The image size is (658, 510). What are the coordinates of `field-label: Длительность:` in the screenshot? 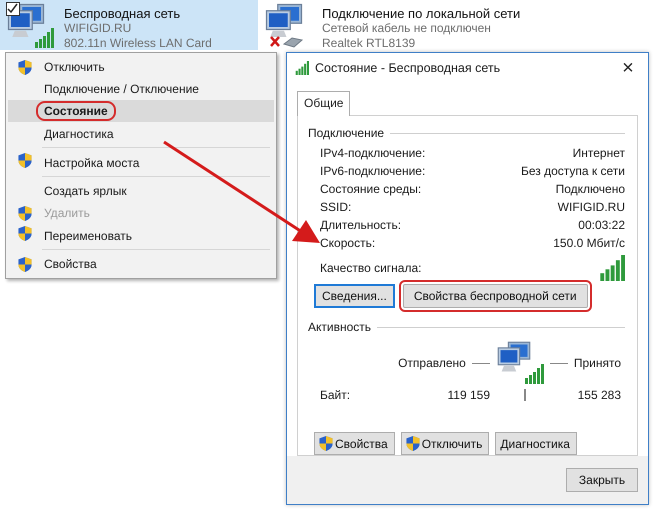 It's located at (361, 225).